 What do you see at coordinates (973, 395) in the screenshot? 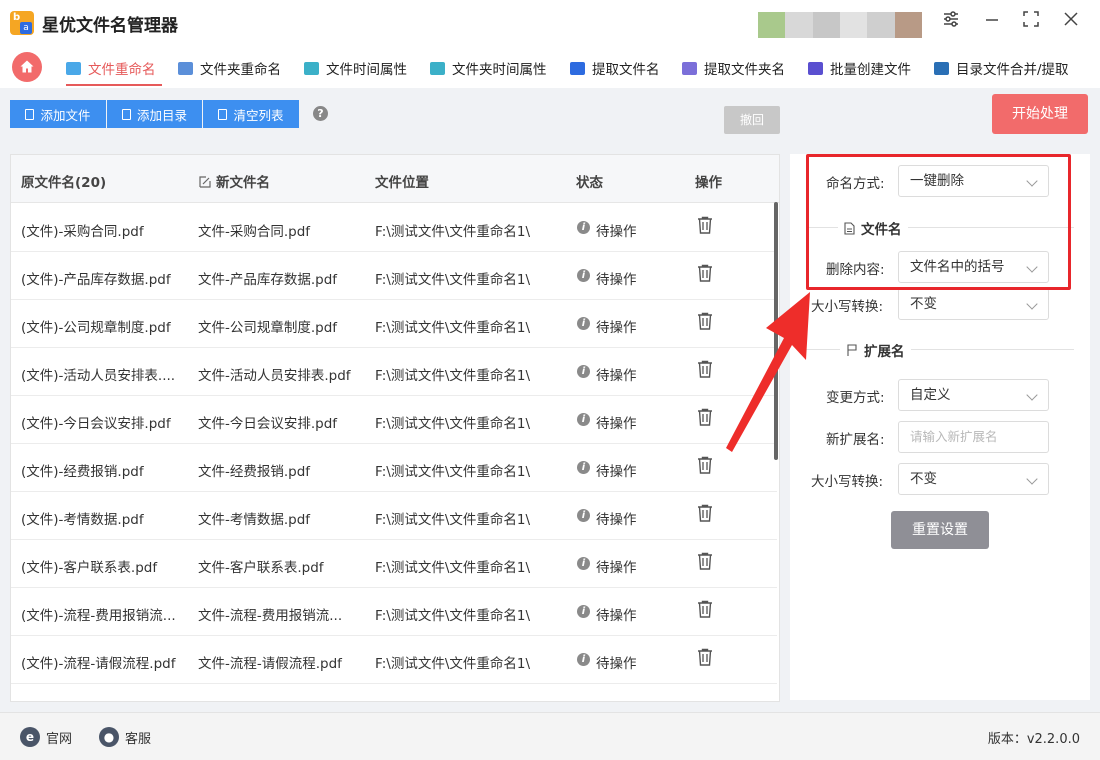
I see `change-mode-select: 自定义` at bounding box center [973, 395].